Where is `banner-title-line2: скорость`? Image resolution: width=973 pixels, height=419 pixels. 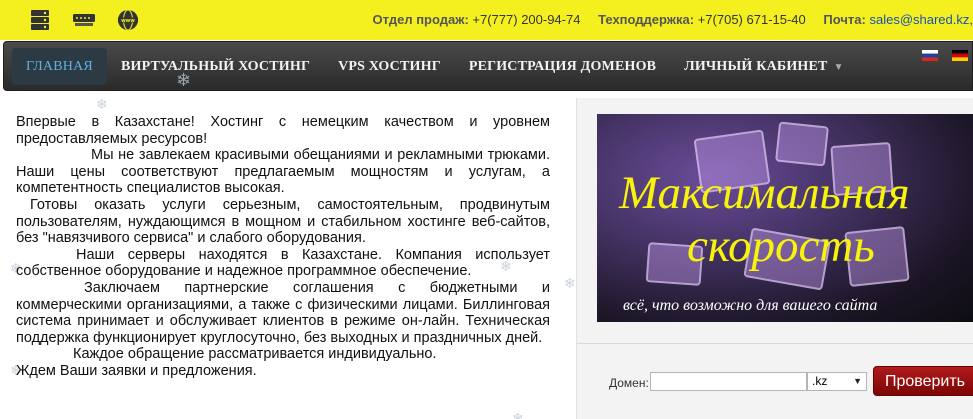 banner-title-line2: скорость is located at coordinates (781, 246).